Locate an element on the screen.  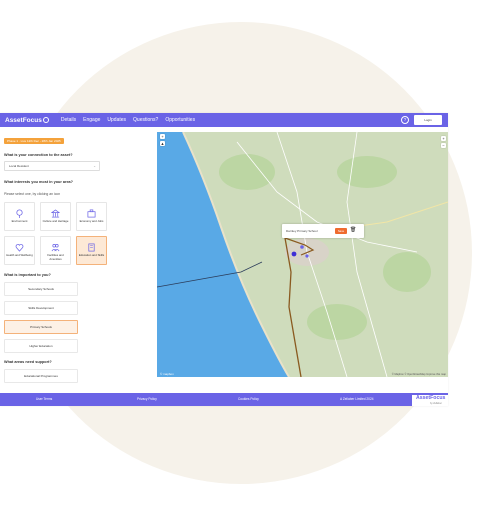
nav-item-details: Details is located at coordinates (68, 120).